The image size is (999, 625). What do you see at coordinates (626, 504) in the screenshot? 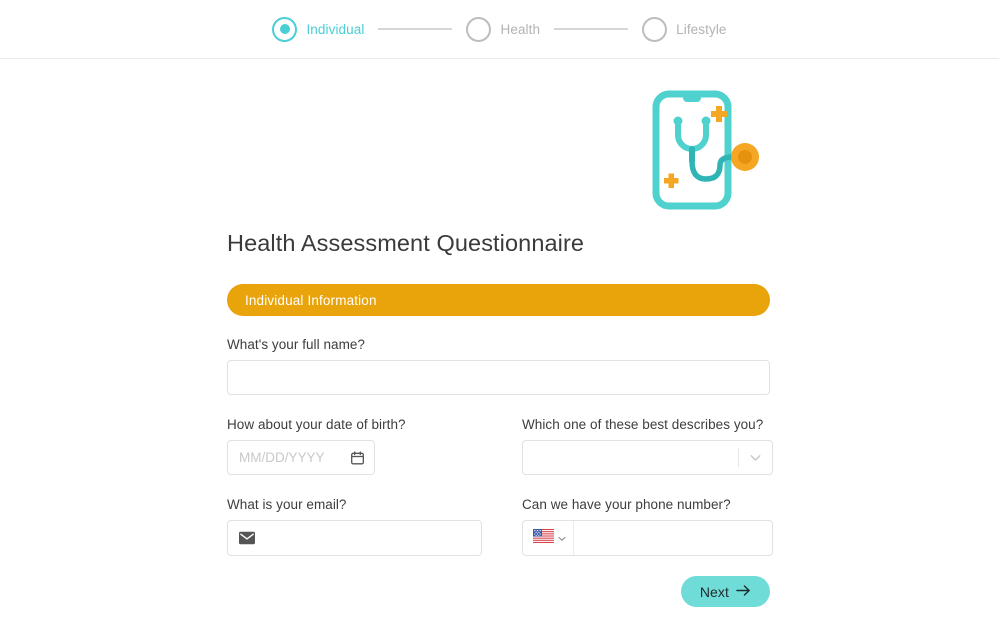
I see `phone-label: Can we have your phone number?` at bounding box center [626, 504].